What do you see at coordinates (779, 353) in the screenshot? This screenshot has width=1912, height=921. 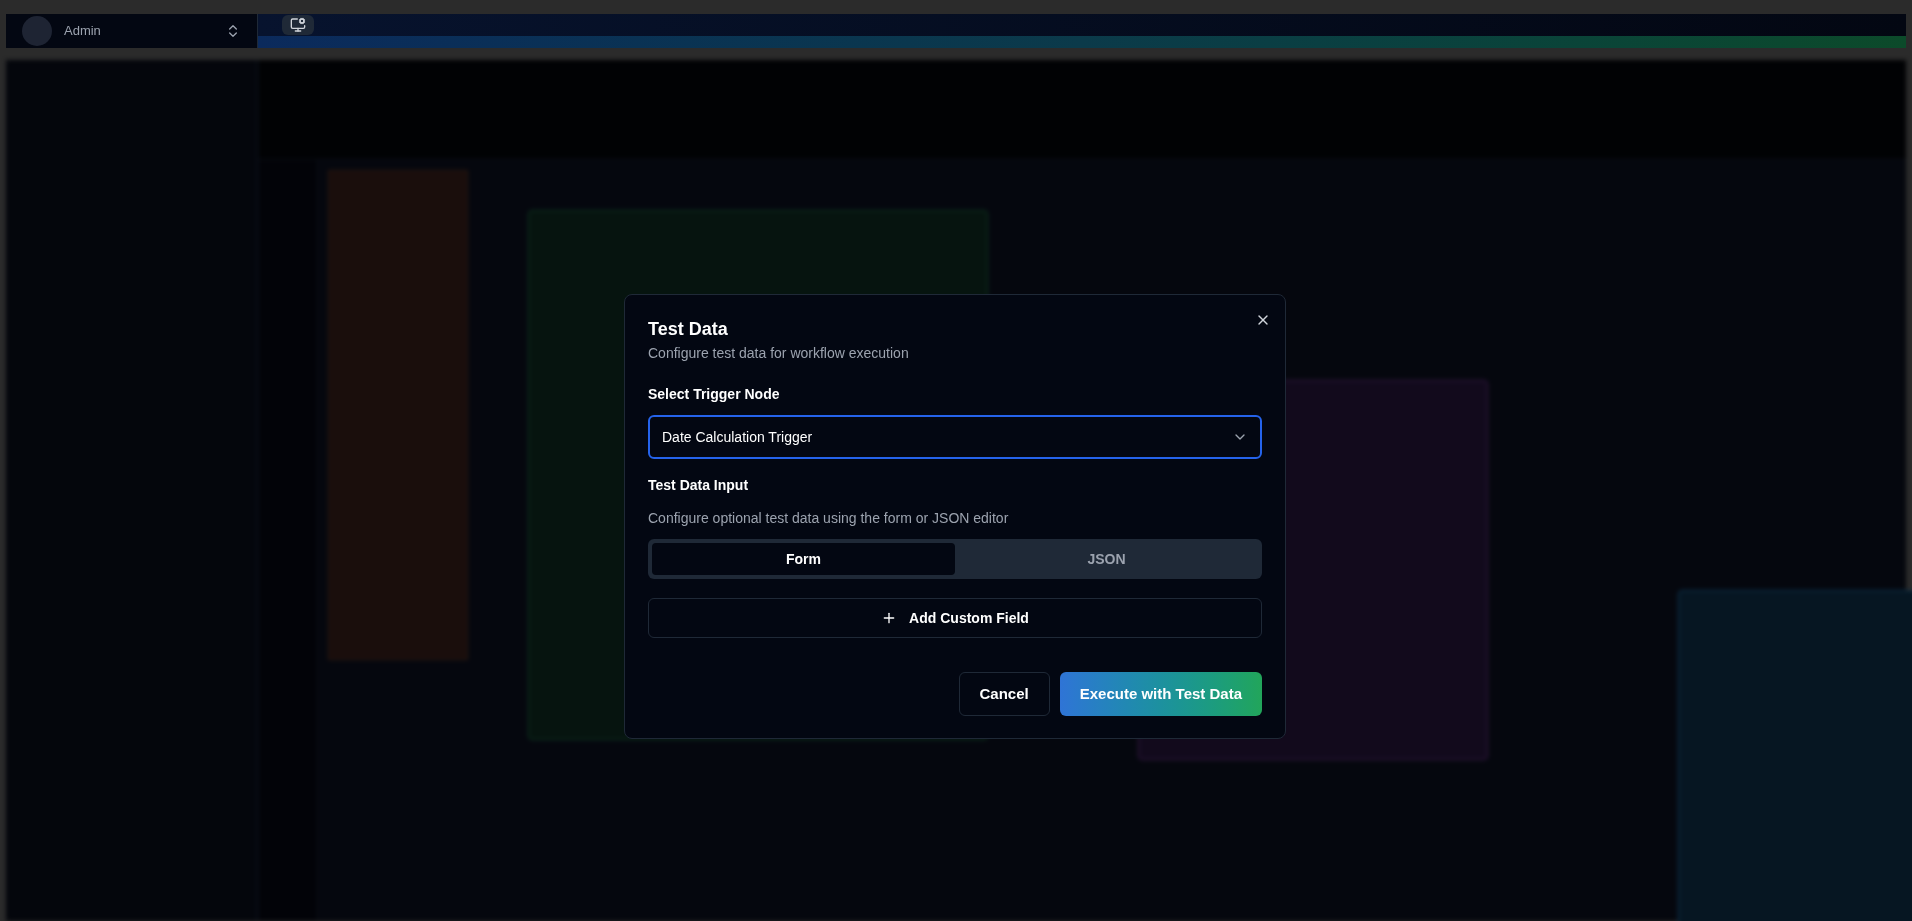 I see `dialog-subtitle: Configure test data for workflow execution` at bounding box center [779, 353].